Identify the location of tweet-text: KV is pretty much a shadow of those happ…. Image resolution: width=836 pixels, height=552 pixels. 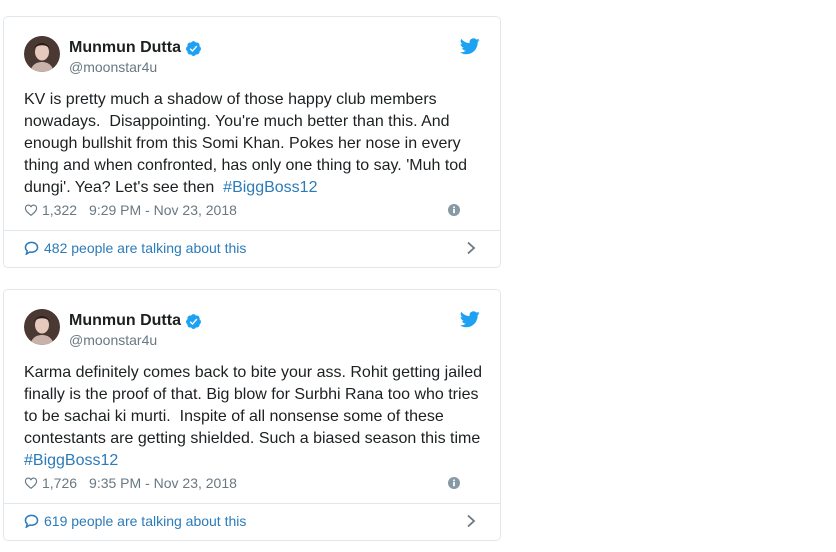
(254, 144).